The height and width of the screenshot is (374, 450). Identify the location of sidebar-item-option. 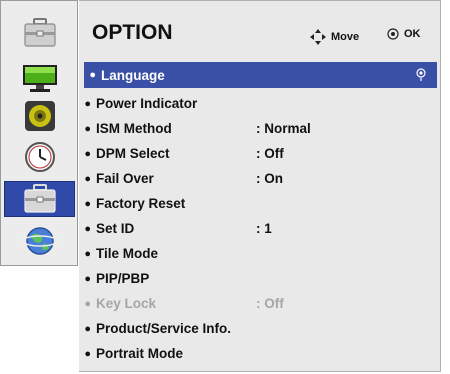
(39, 199).